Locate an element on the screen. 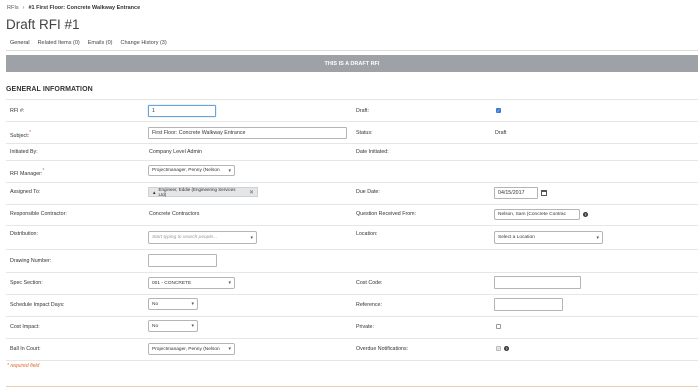  schedule-impact-select: No ▾ is located at coordinates (173, 304).